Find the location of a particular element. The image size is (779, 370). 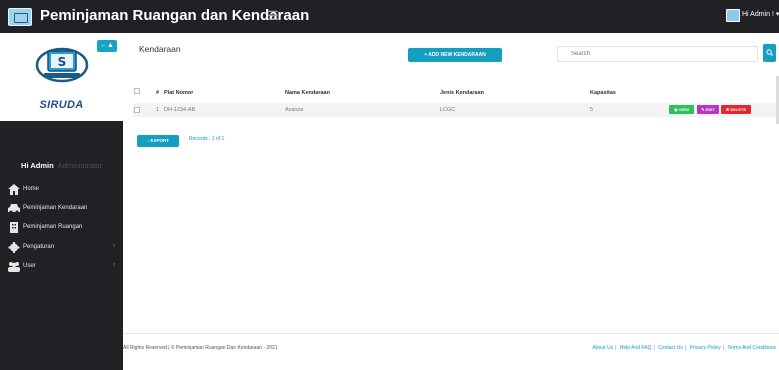

sidebar-toggle-button: ←▲ is located at coordinates (107, 46).